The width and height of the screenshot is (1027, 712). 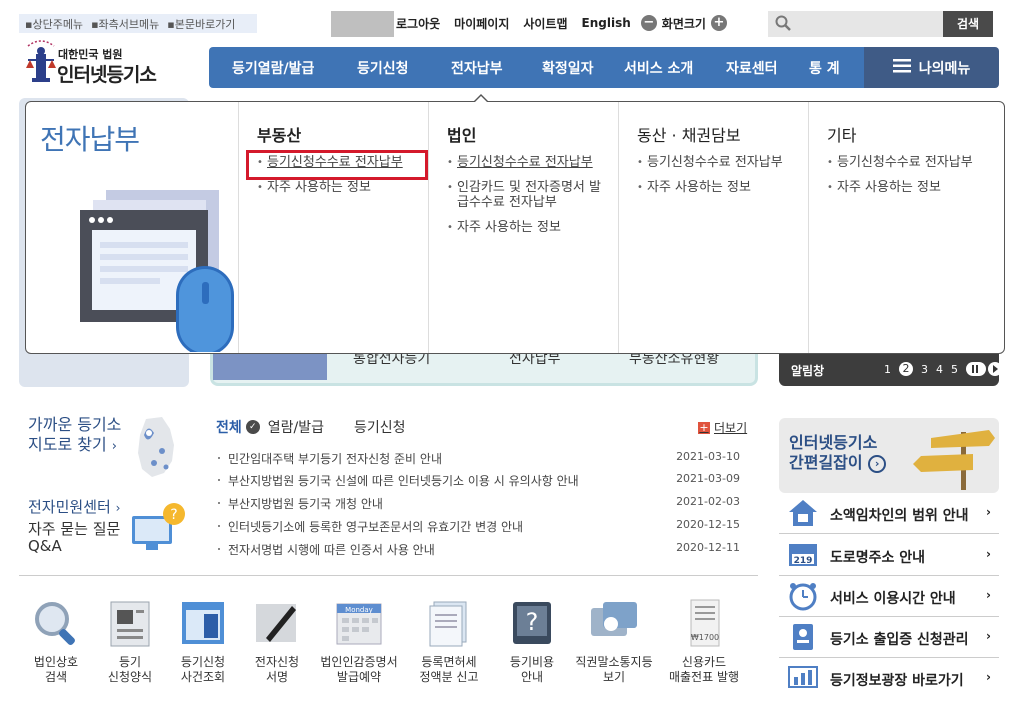 I want to click on map-find-label: 지도로 찾기, so click(x=67, y=444).